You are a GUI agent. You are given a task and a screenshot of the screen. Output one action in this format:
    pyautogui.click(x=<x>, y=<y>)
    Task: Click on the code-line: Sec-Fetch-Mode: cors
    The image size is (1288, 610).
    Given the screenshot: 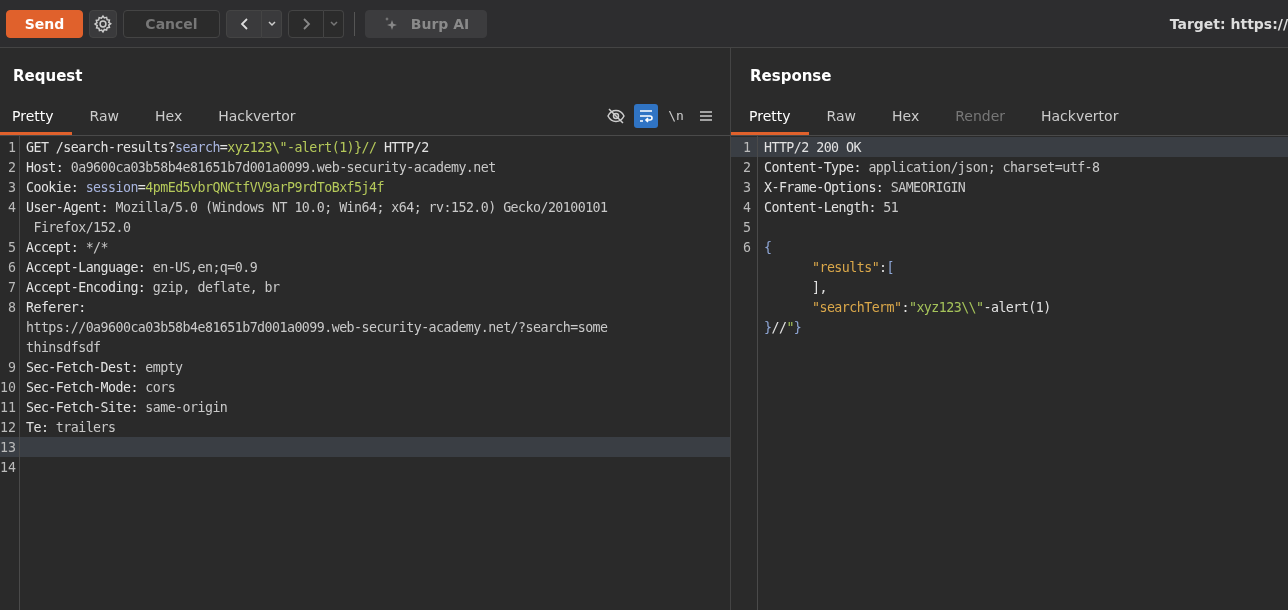 What is the action you would take?
    pyautogui.click(x=101, y=387)
    